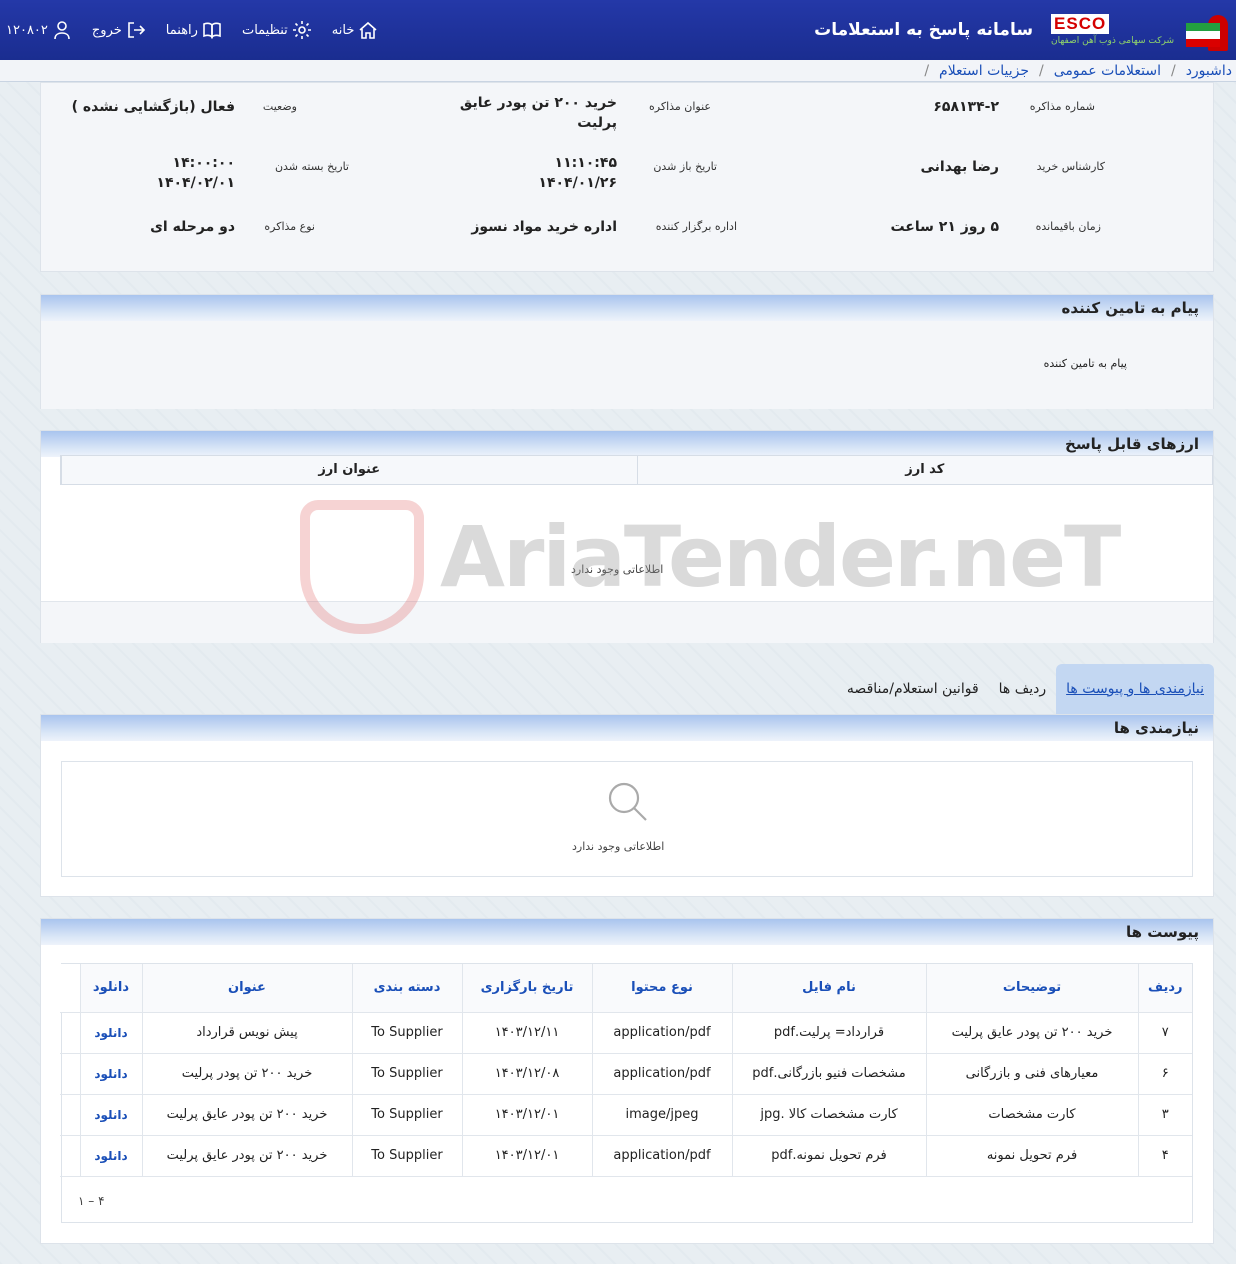  Describe the element at coordinates (246, 988) in the screenshot. I see `column-header-title: عنوان` at that location.